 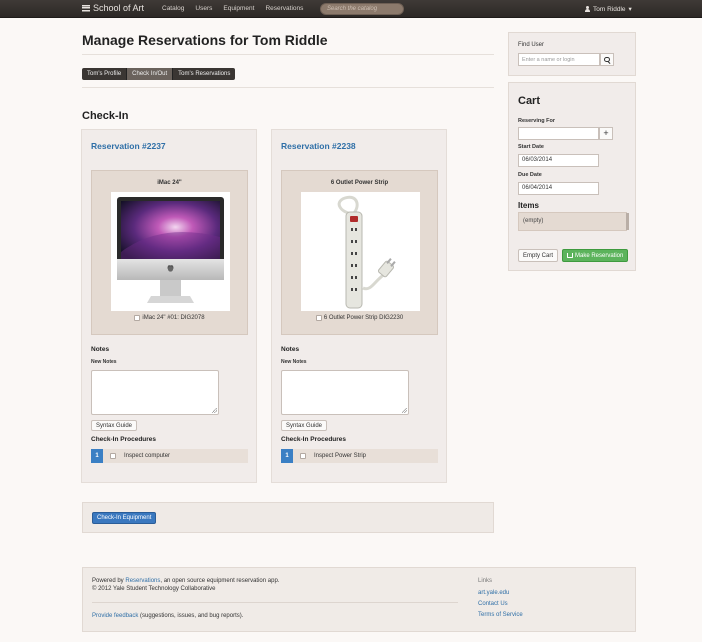 I want to click on reserving-for-input, so click(x=558, y=133).